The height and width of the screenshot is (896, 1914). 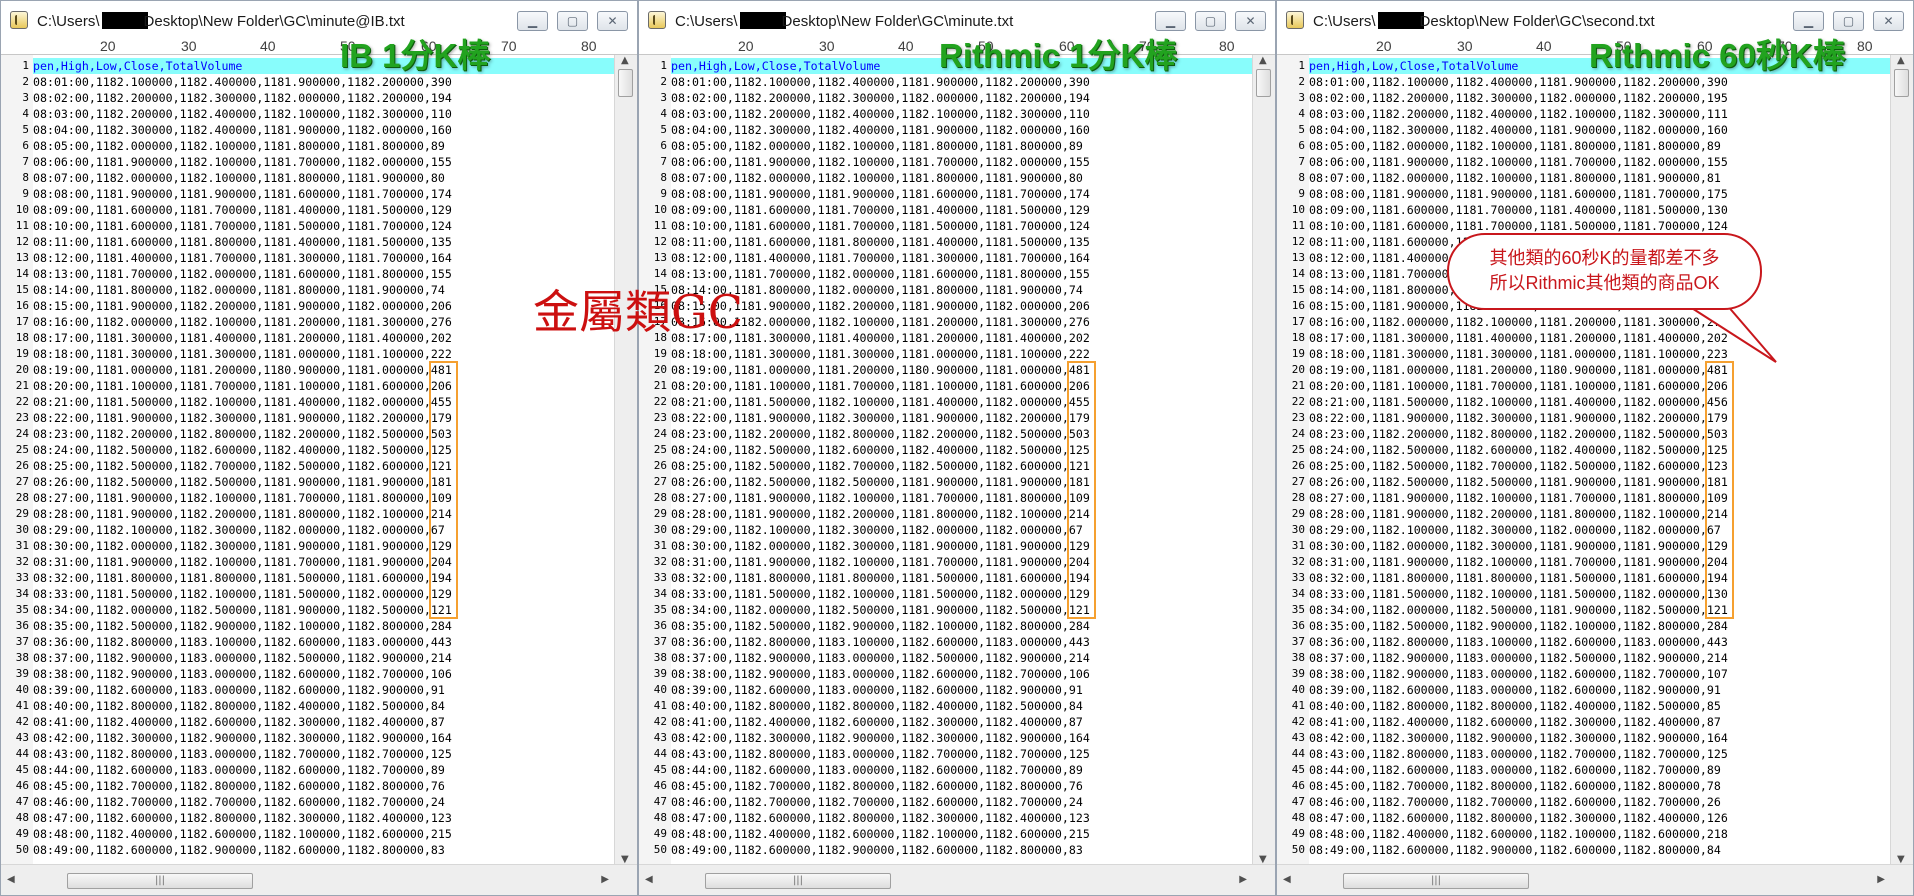 What do you see at coordinates (1604, 258) in the screenshot?
I see `callout-line: 其他類的60秒K的量都差不多` at bounding box center [1604, 258].